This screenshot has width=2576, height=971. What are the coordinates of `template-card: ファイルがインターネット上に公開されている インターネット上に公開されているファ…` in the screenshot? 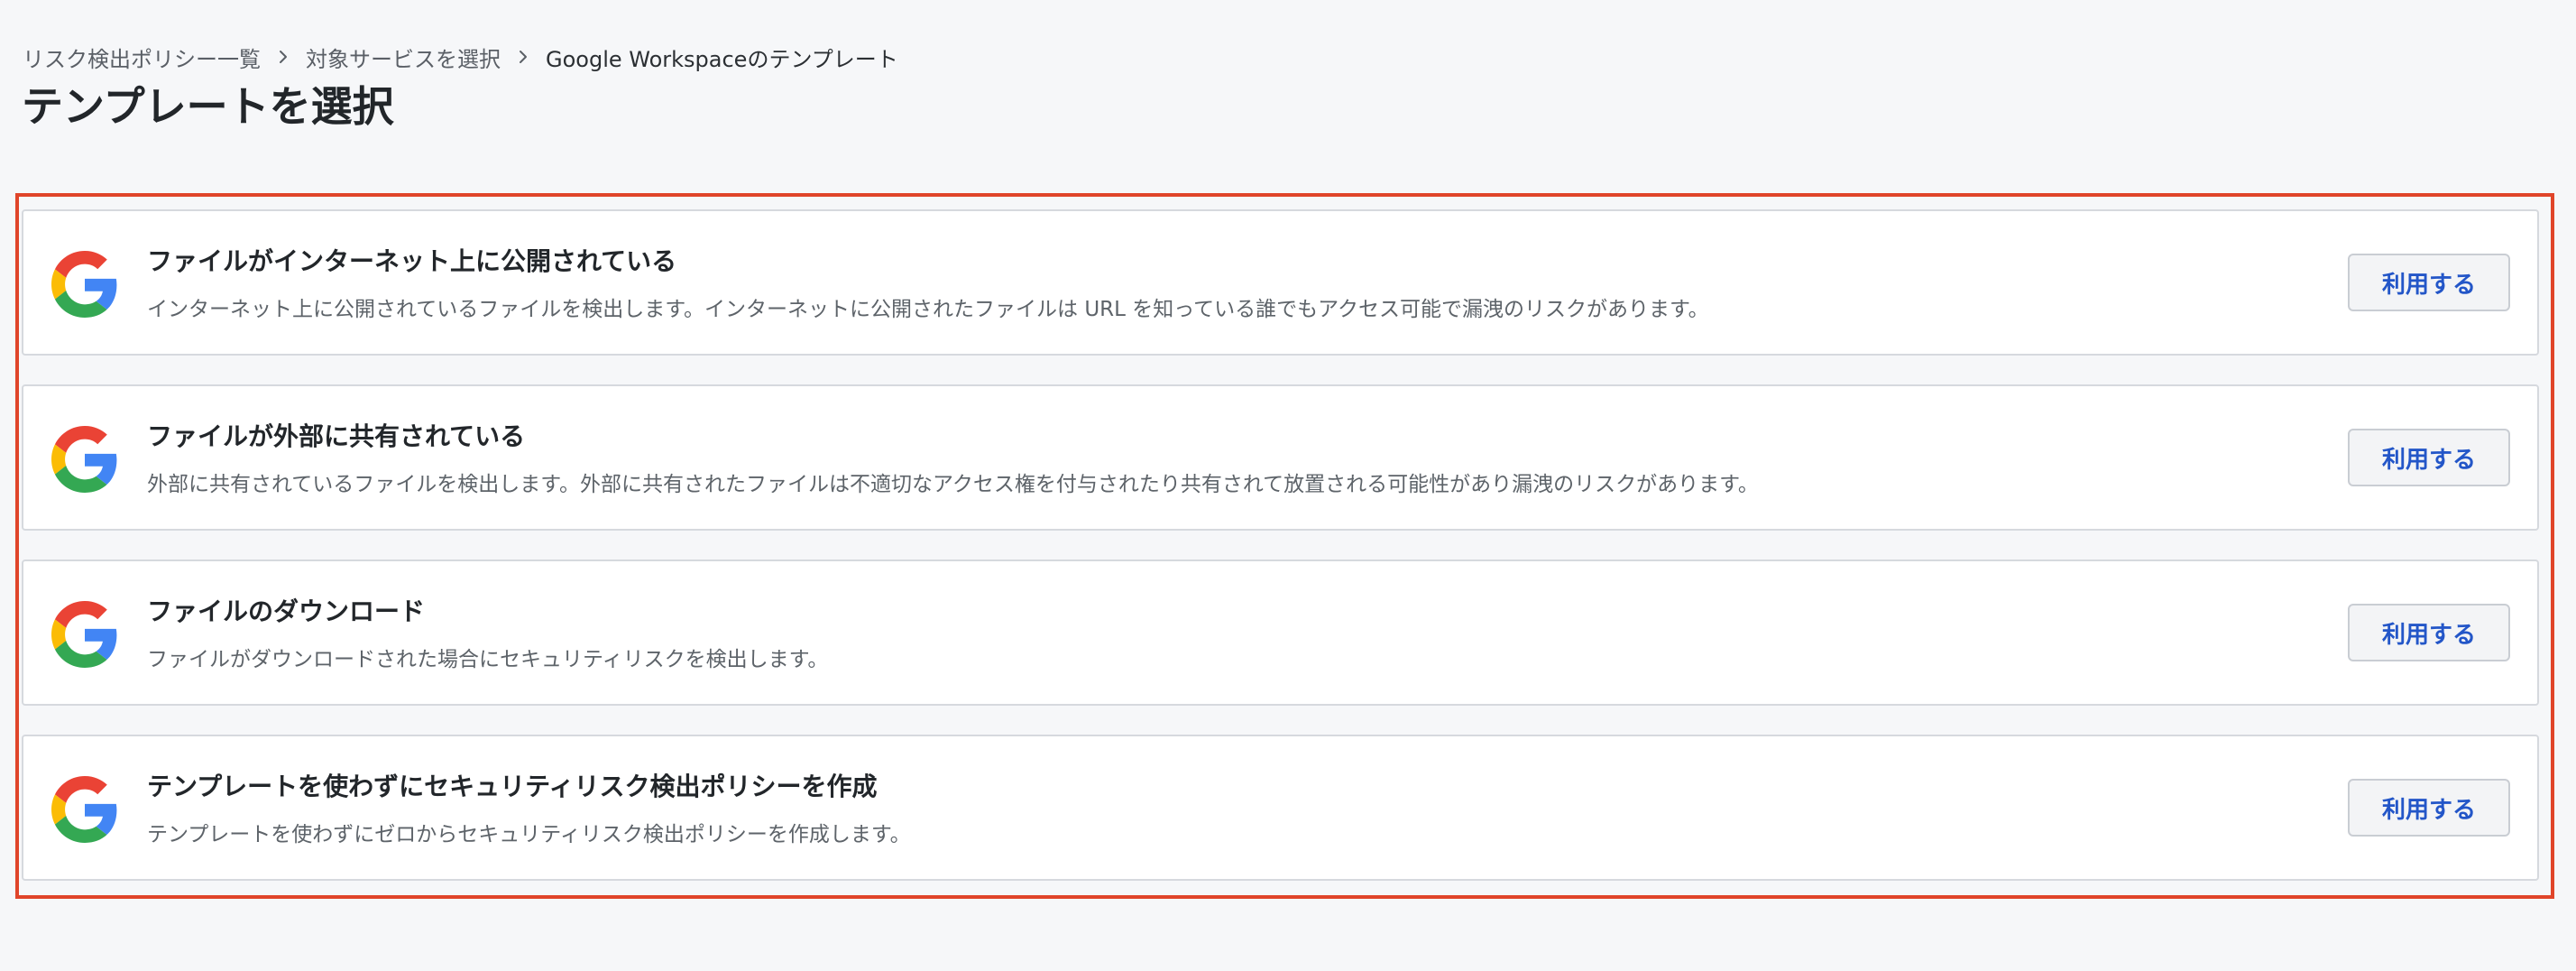 It's located at (1280, 283).